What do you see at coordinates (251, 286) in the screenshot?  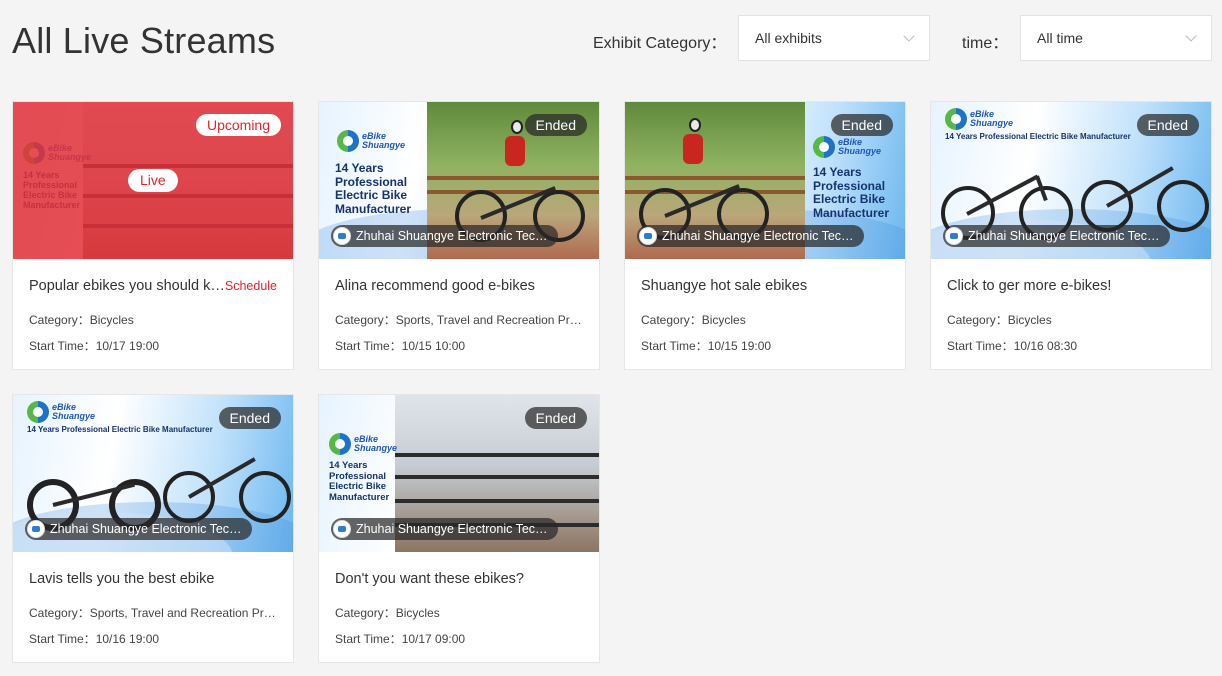 I see `schedule-link: Schedule` at bounding box center [251, 286].